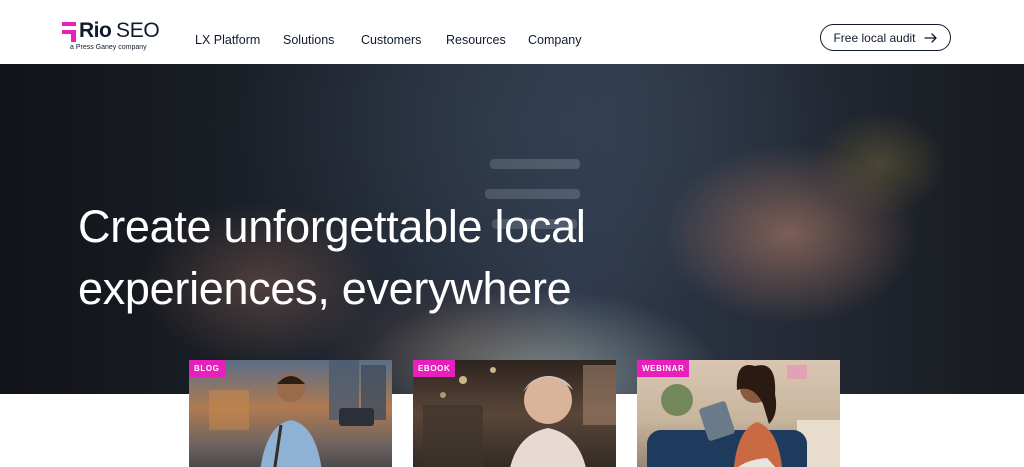 This screenshot has width=1024, height=467. I want to click on rio-seo-logo: Rio SEO a Press Ganey company, so click(117, 36).